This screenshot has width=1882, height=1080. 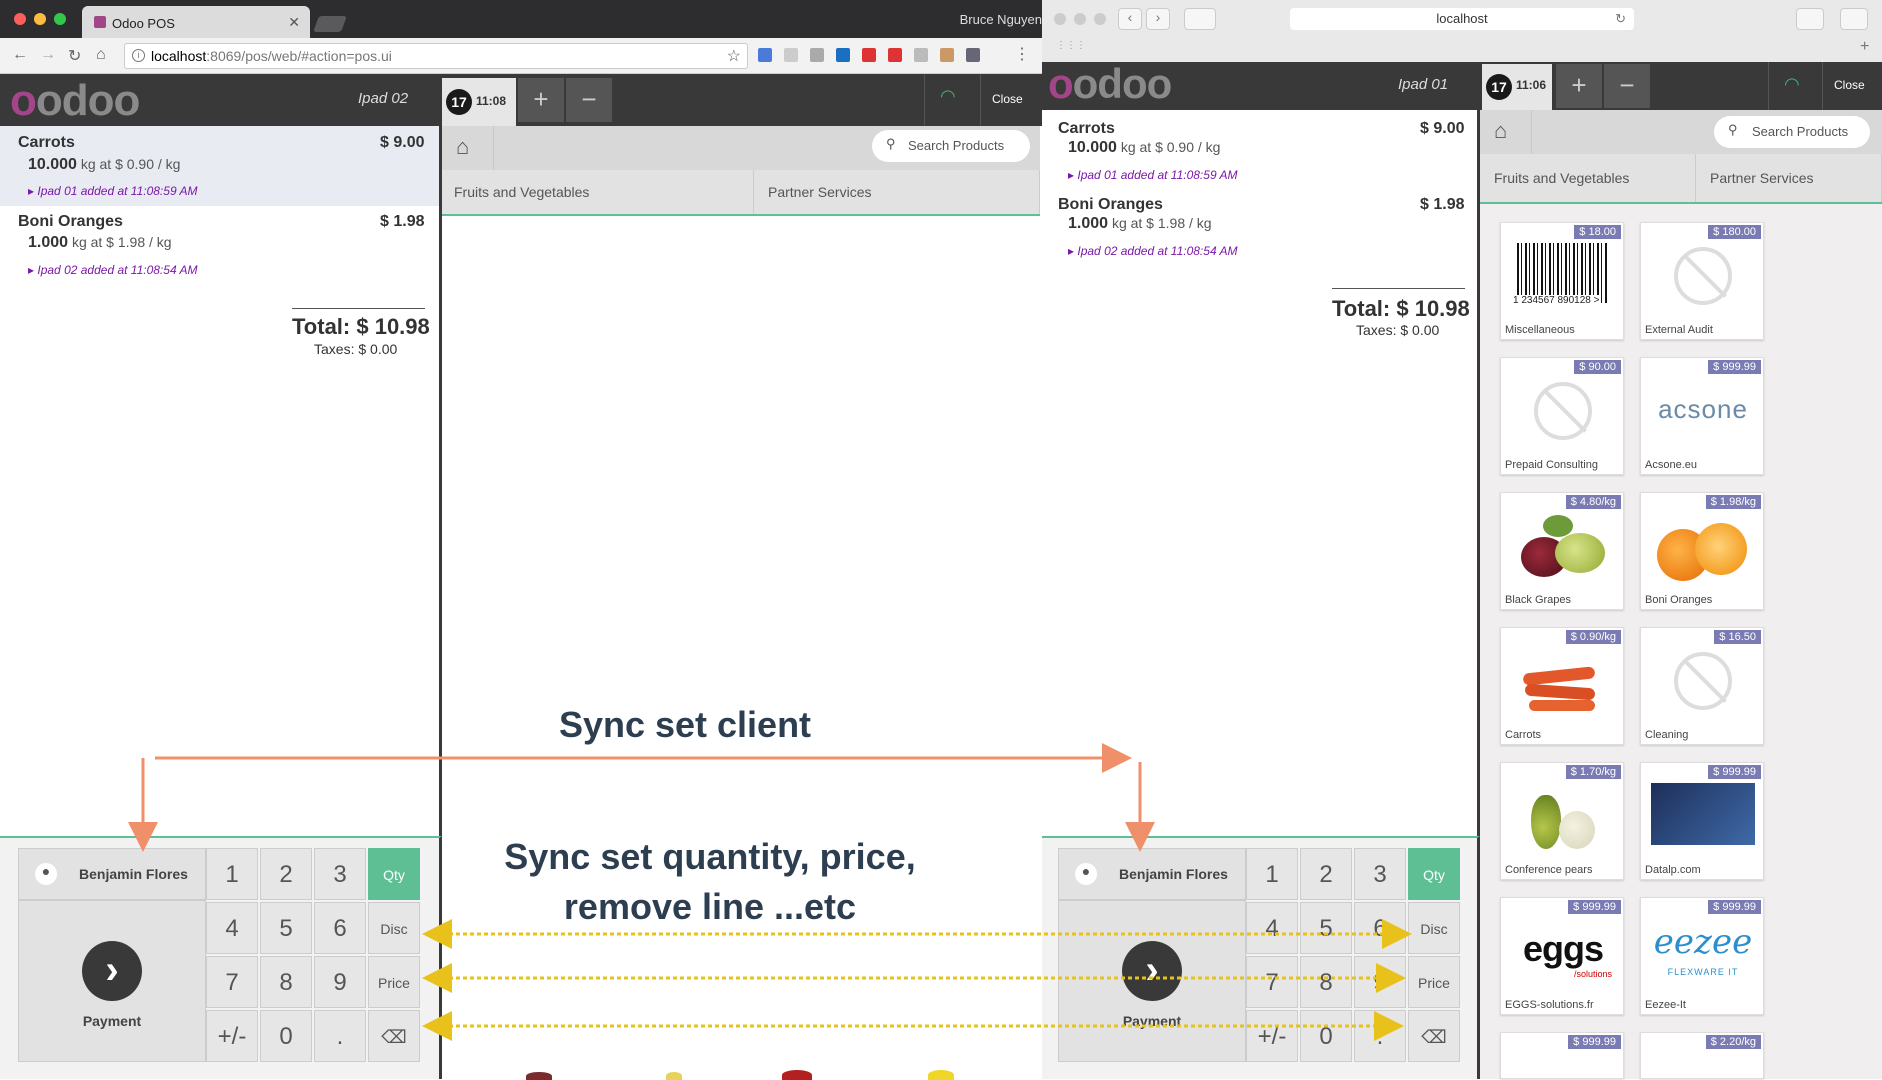 What do you see at coordinates (917, 980) in the screenshot?
I see `numpad-sync-arrows` at bounding box center [917, 980].